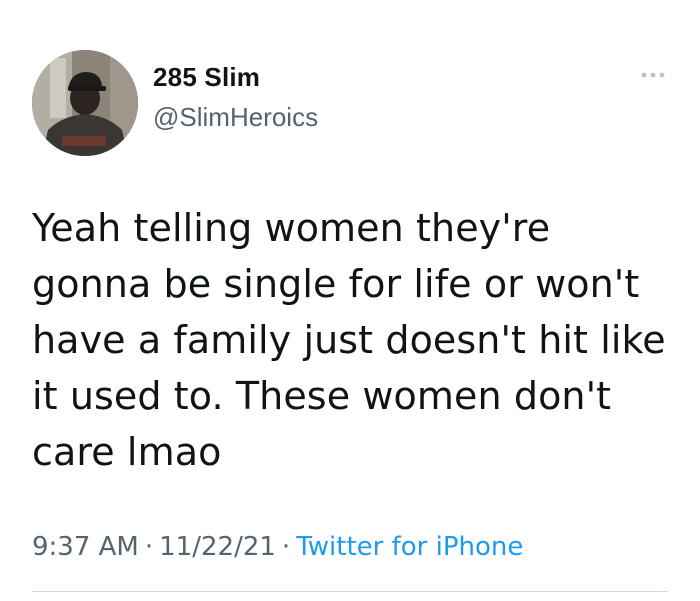  I want to click on profile-photo-icon, so click(85, 103).